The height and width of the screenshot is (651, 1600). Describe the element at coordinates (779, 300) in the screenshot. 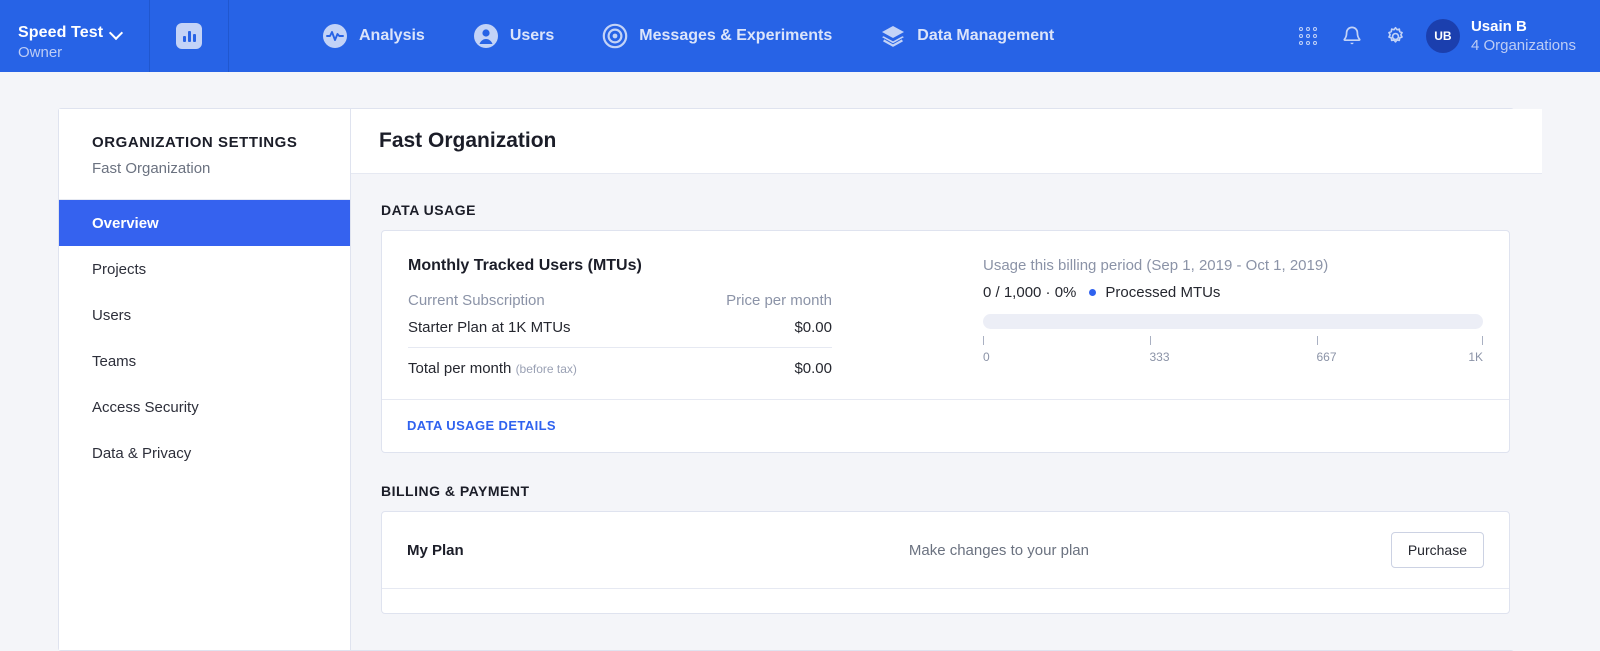

I see `column-header-price: Price per month` at that location.